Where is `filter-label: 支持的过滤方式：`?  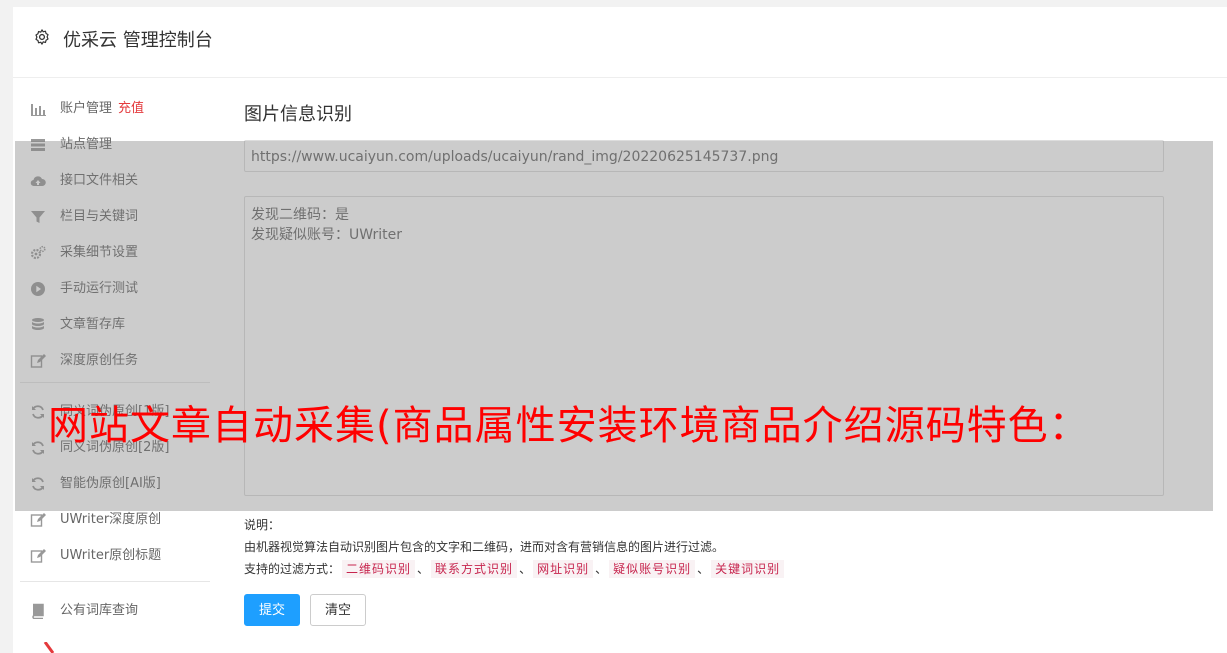 filter-label: 支持的过滤方式： is located at coordinates (292, 569).